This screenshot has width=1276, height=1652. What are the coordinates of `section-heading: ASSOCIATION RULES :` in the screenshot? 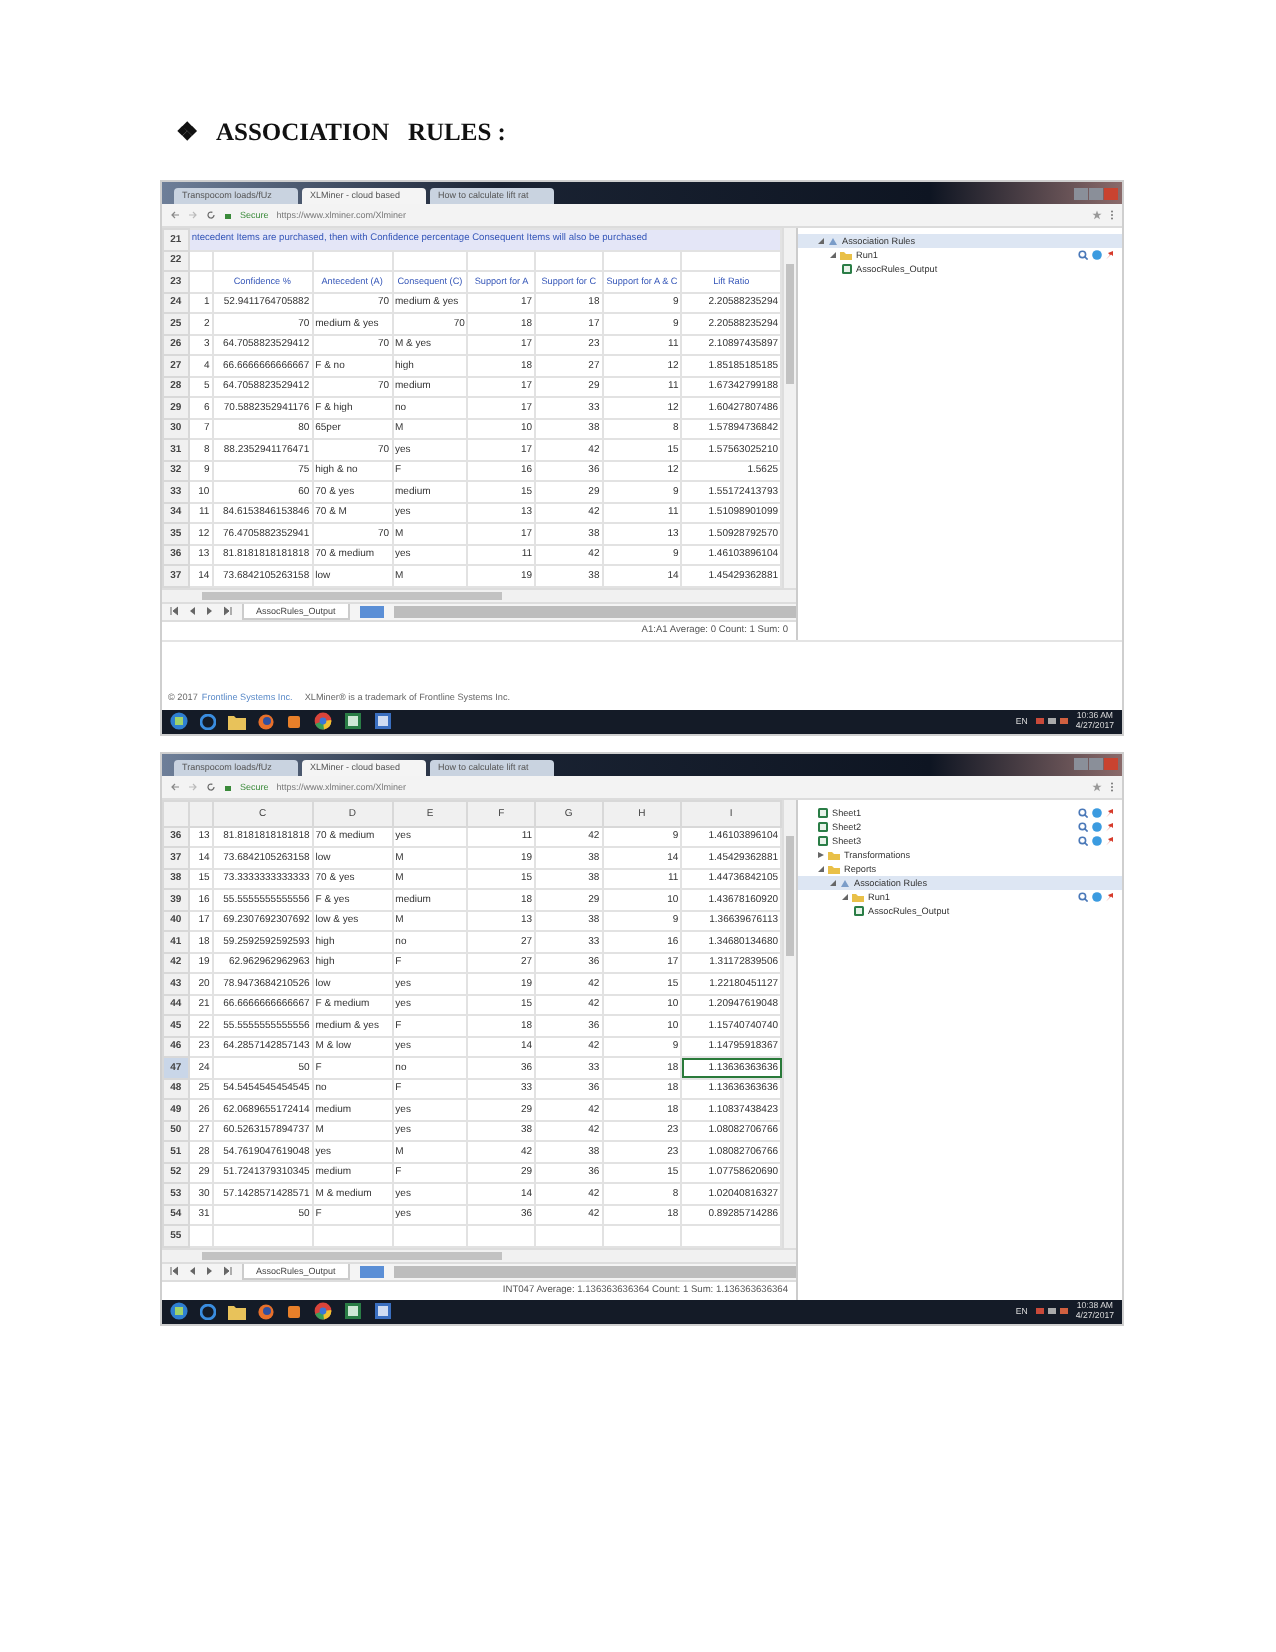 It's located at (361, 132).